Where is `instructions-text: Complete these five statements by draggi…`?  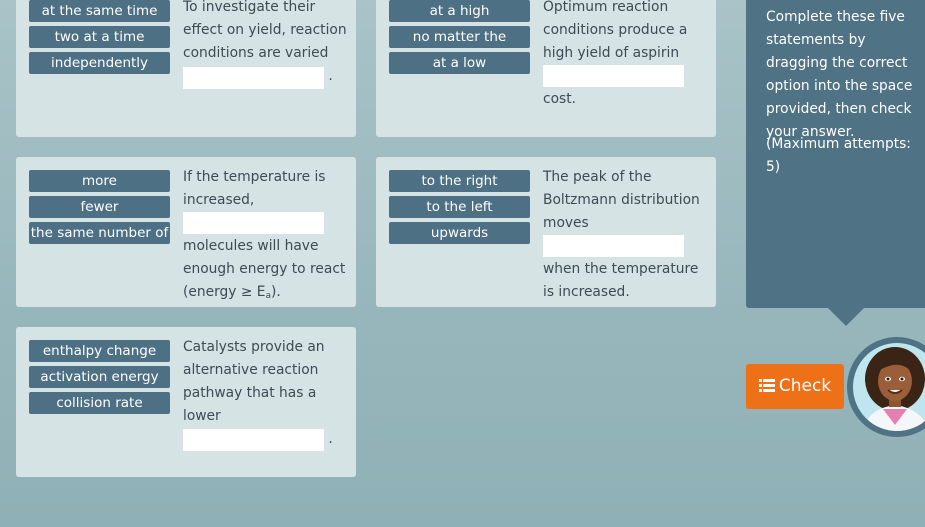
instructions-text: Complete these five statements by draggi… is located at coordinates (845, 75).